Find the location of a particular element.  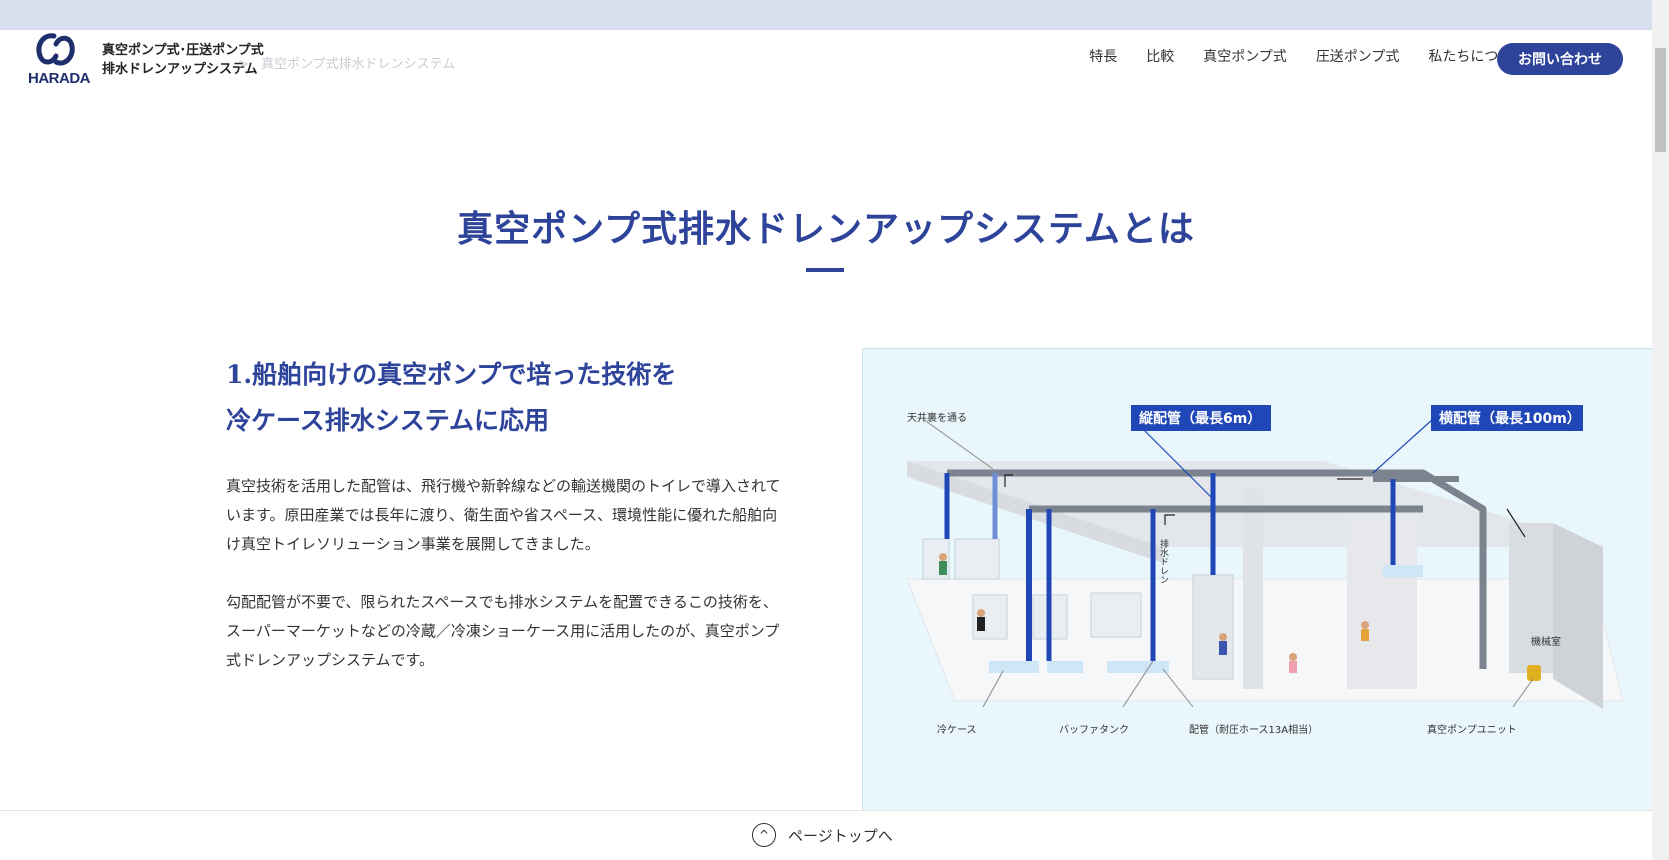

footer-bar: ^ ページトップへ is located at coordinates (826, 835).